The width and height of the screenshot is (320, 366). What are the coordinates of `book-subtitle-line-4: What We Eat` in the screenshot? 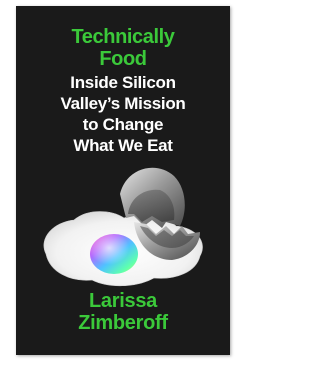 It's located at (123, 145).